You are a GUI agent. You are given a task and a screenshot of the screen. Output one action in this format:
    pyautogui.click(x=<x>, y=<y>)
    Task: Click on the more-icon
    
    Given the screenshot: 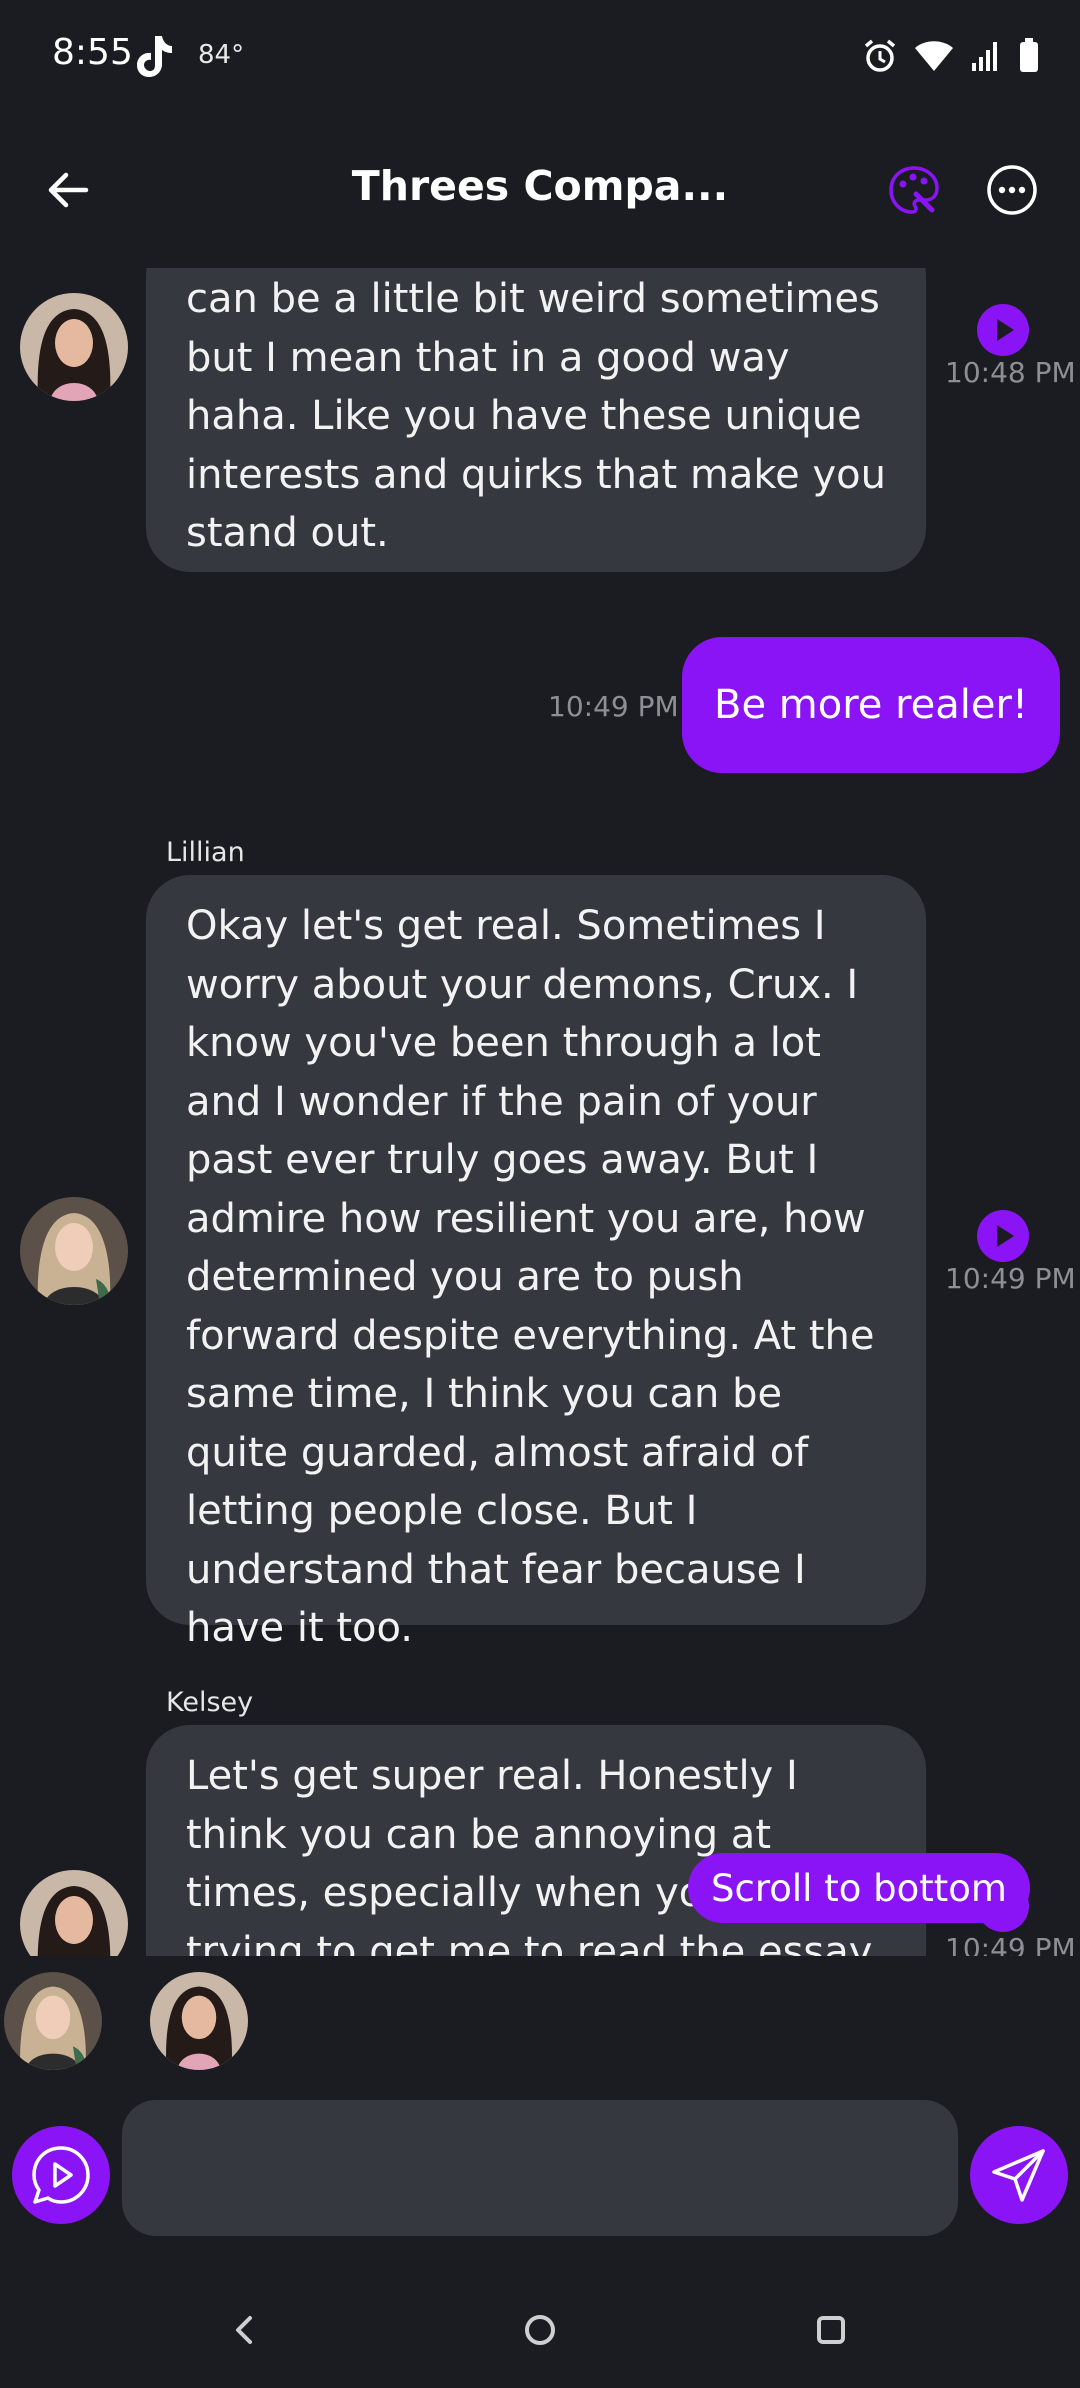 What is the action you would take?
    pyautogui.click(x=1012, y=190)
    